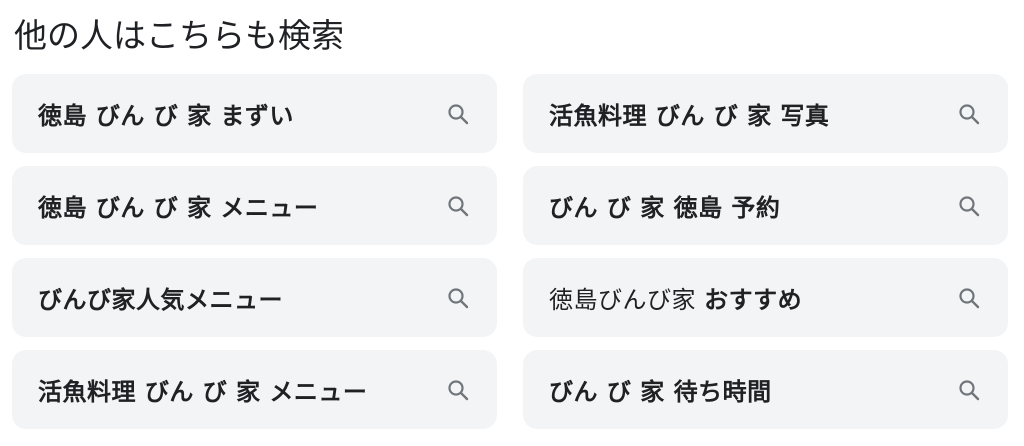 This screenshot has width=1024, height=446. What do you see at coordinates (676, 300) in the screenshot?
I see `suggestion-text: 徳島びんび家 おすすめ` at bounding box center [676, 300].